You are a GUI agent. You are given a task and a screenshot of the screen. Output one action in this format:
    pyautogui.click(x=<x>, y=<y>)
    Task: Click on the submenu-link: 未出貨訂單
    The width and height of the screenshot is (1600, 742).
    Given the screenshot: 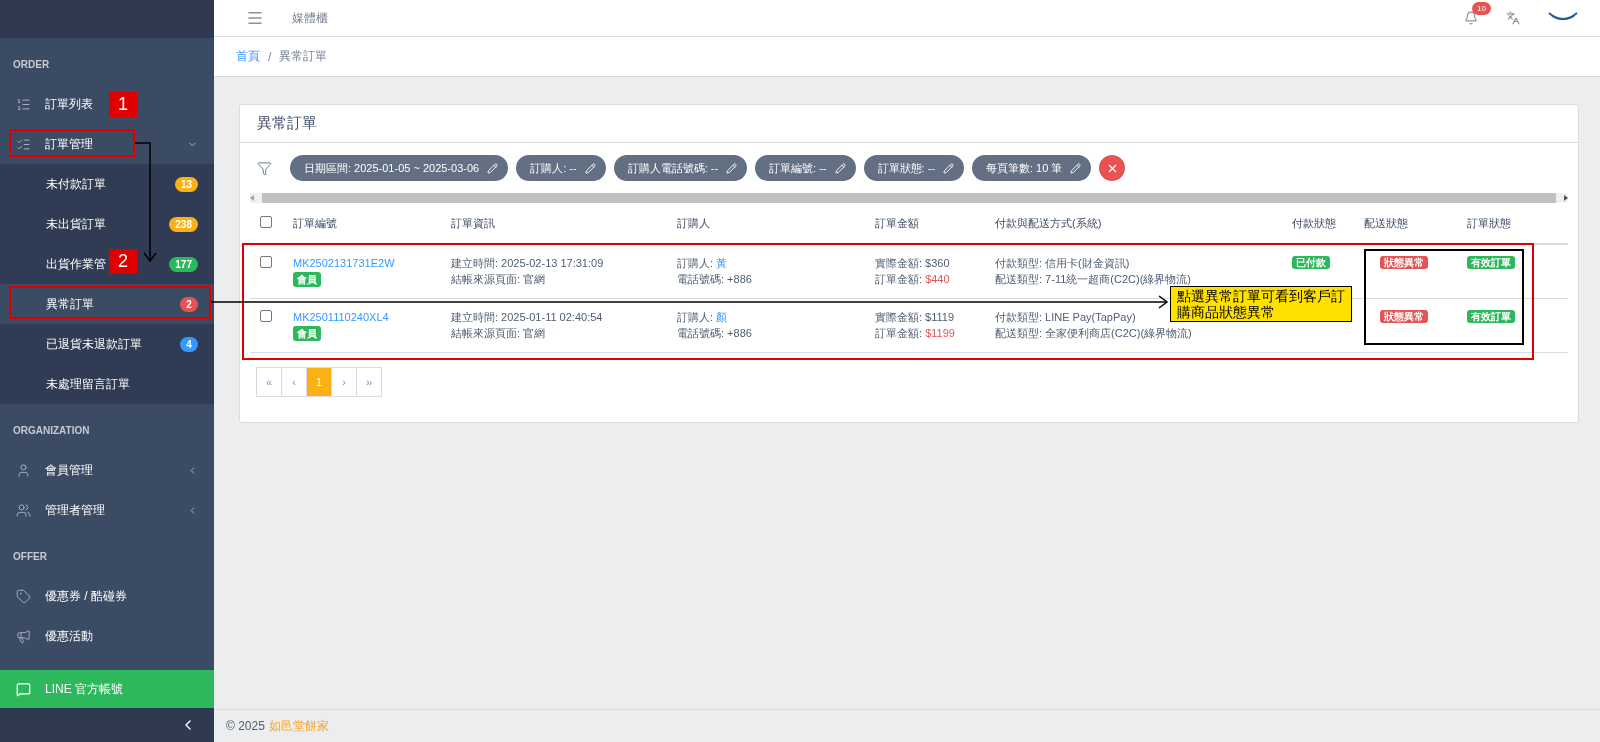 What is the action you would take?
    pyautogui.click(x=76, y=224)
    